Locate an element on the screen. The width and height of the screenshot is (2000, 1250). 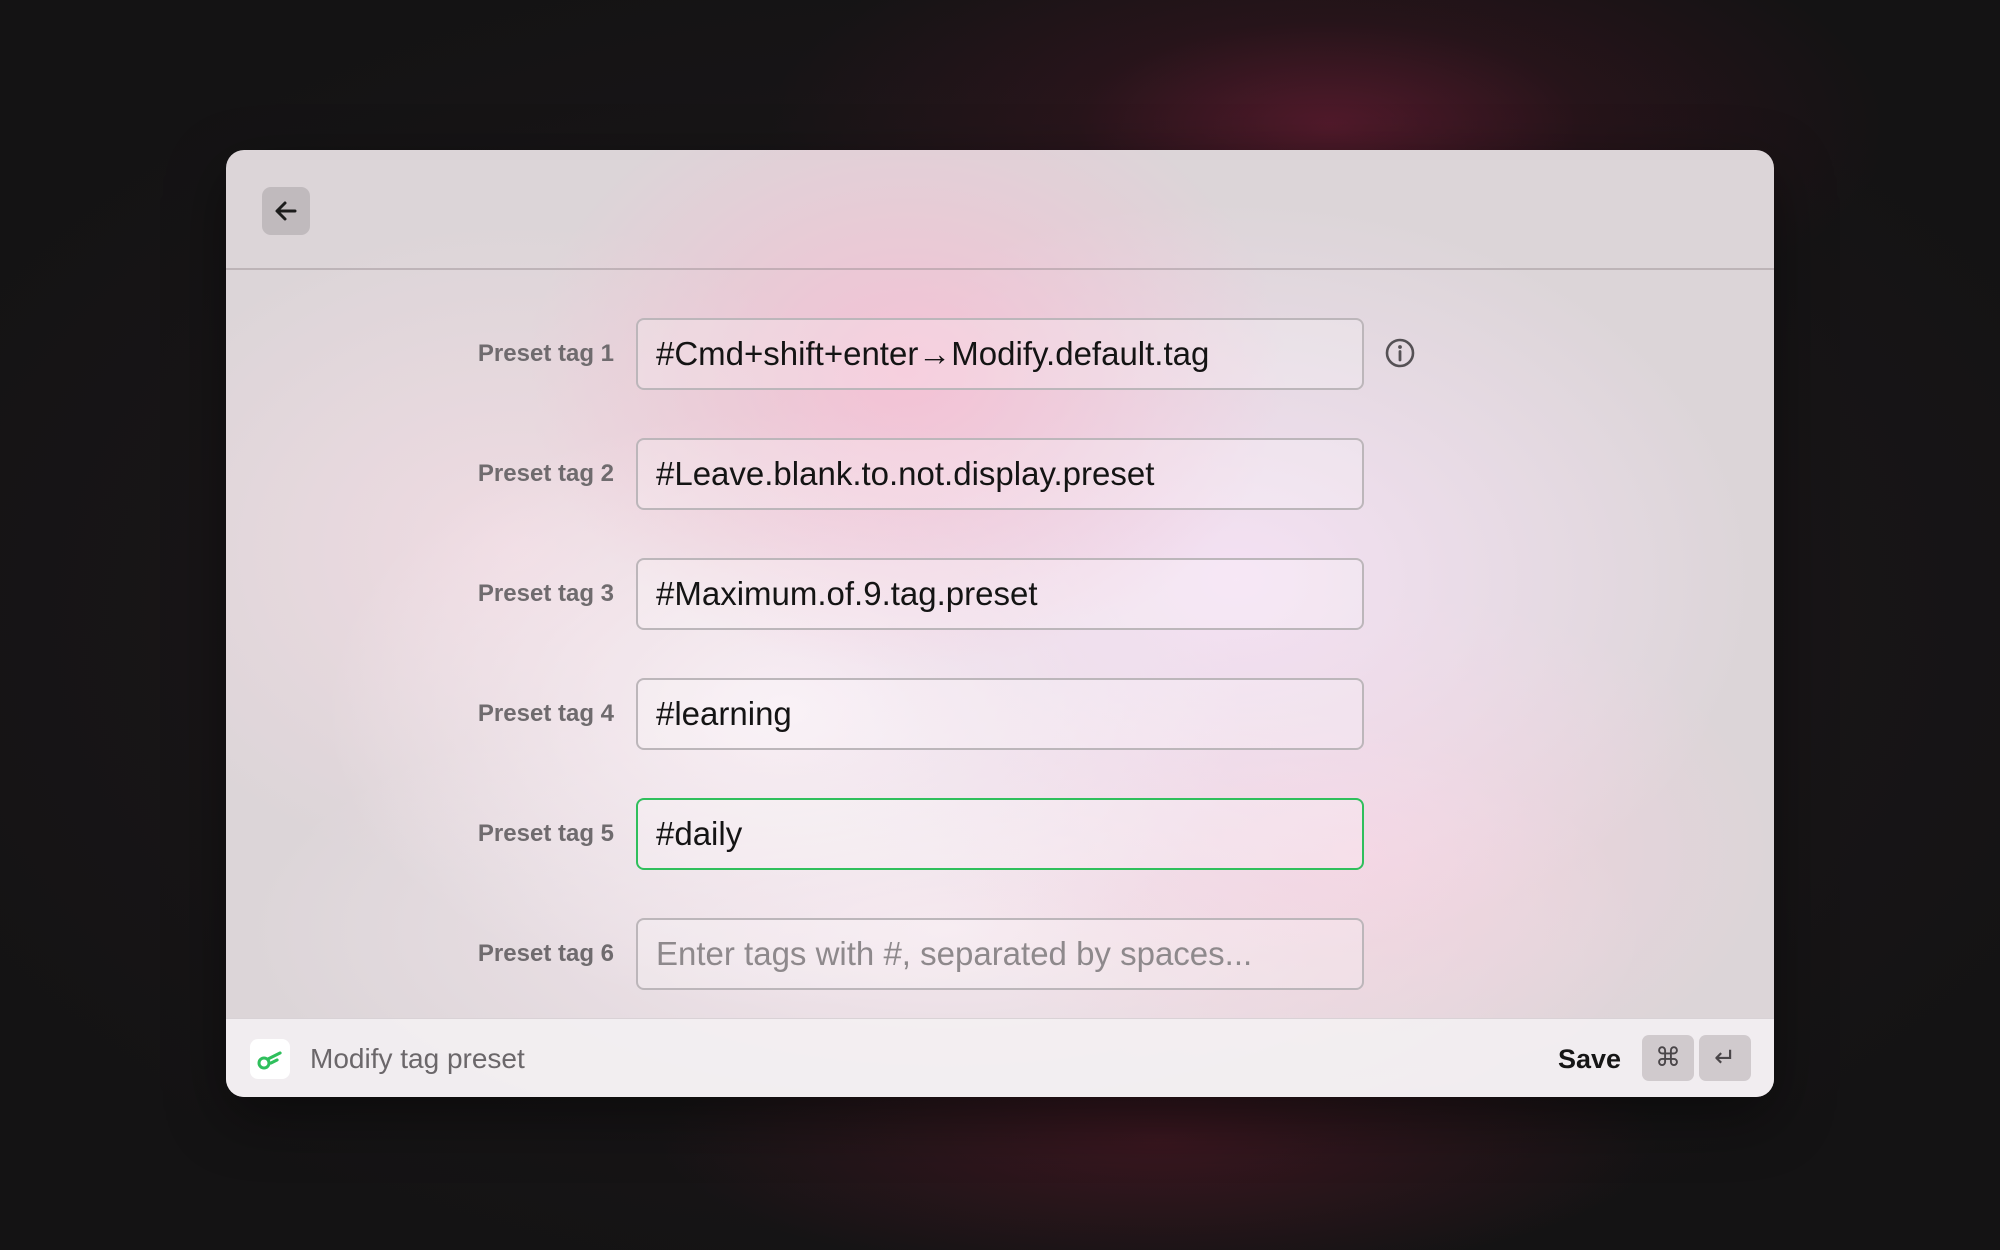
preset-tag-row-5: Preset tag 5 is located at coordinates (1000, 834).